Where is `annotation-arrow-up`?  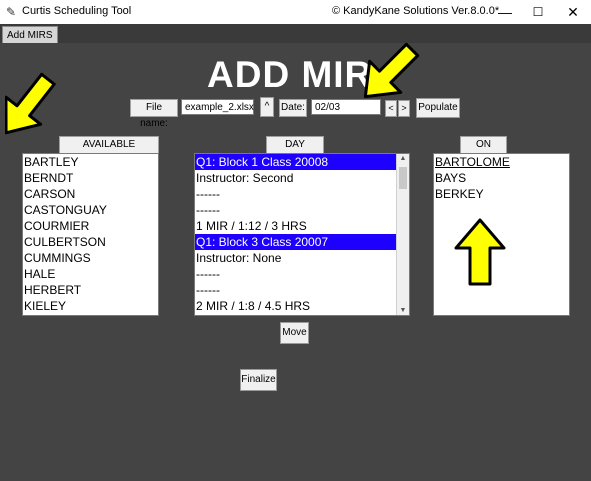 annotation-arrow-up is located at coordinates (480, 252).